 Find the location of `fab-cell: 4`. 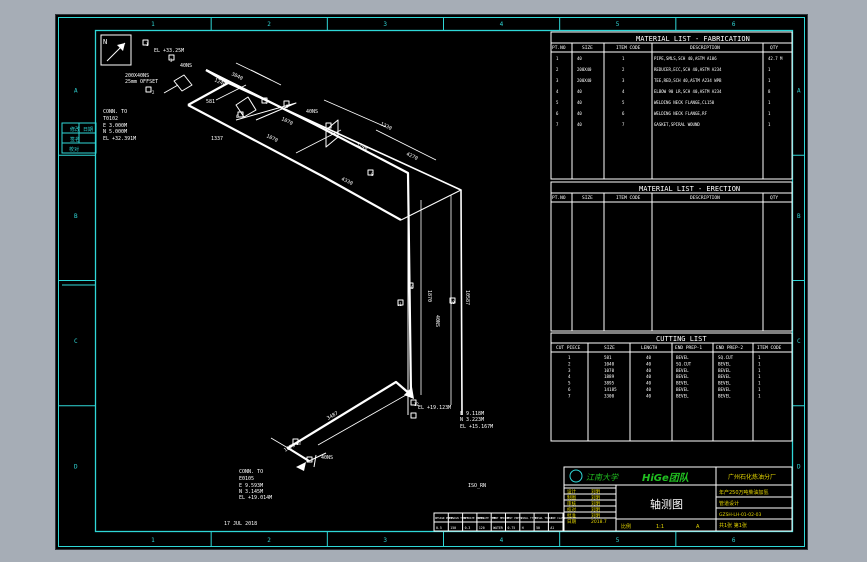

fab-cell: 4 is located at coordinates (623, 91).